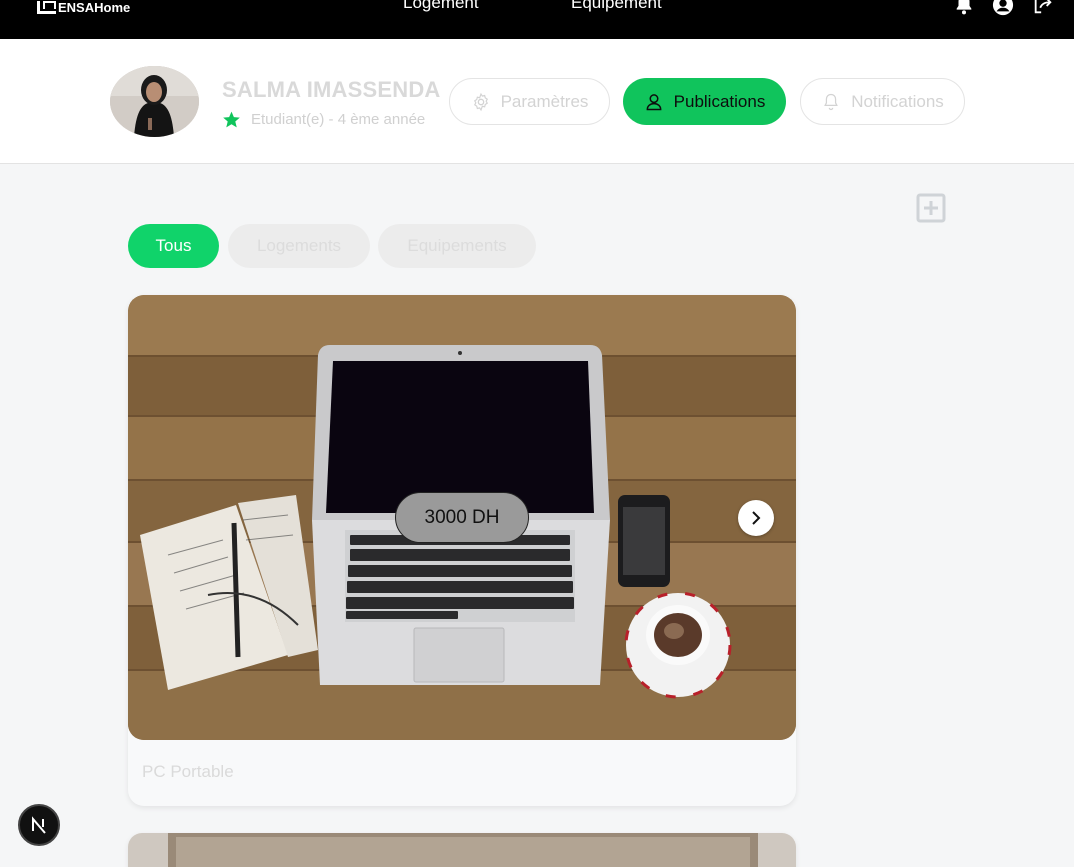 This screenshot has width=1074, height=867. I want to click on bell-outline-icon, so click(831, 101).